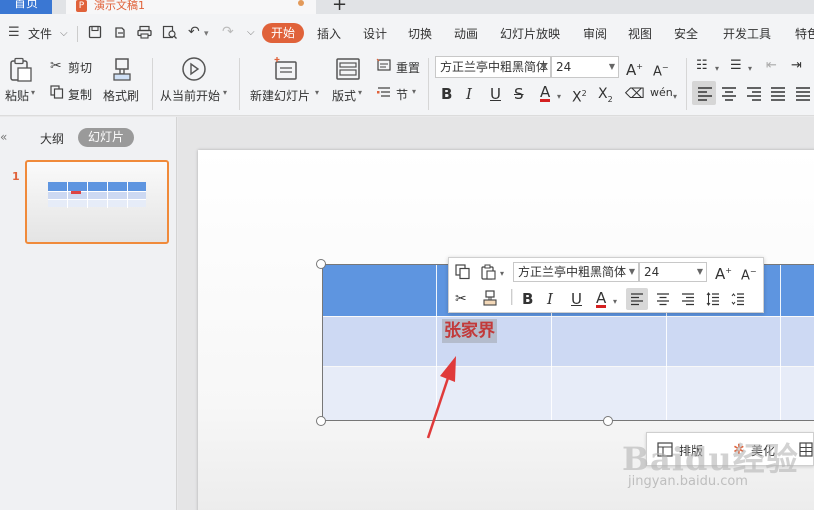 This screenshot has height=510, width=814. Describe the element at coordinates (280, 95) in the screenshot. I see `new-slide-button: 新建幻灯片` at that location.